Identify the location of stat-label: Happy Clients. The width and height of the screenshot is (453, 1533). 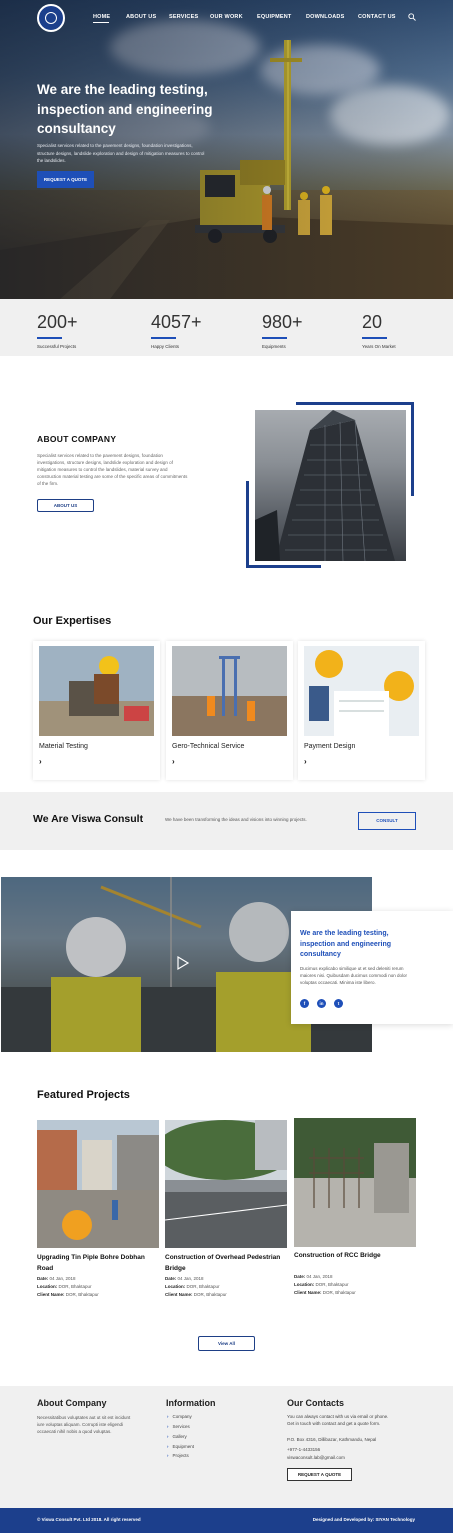
(165, 346).